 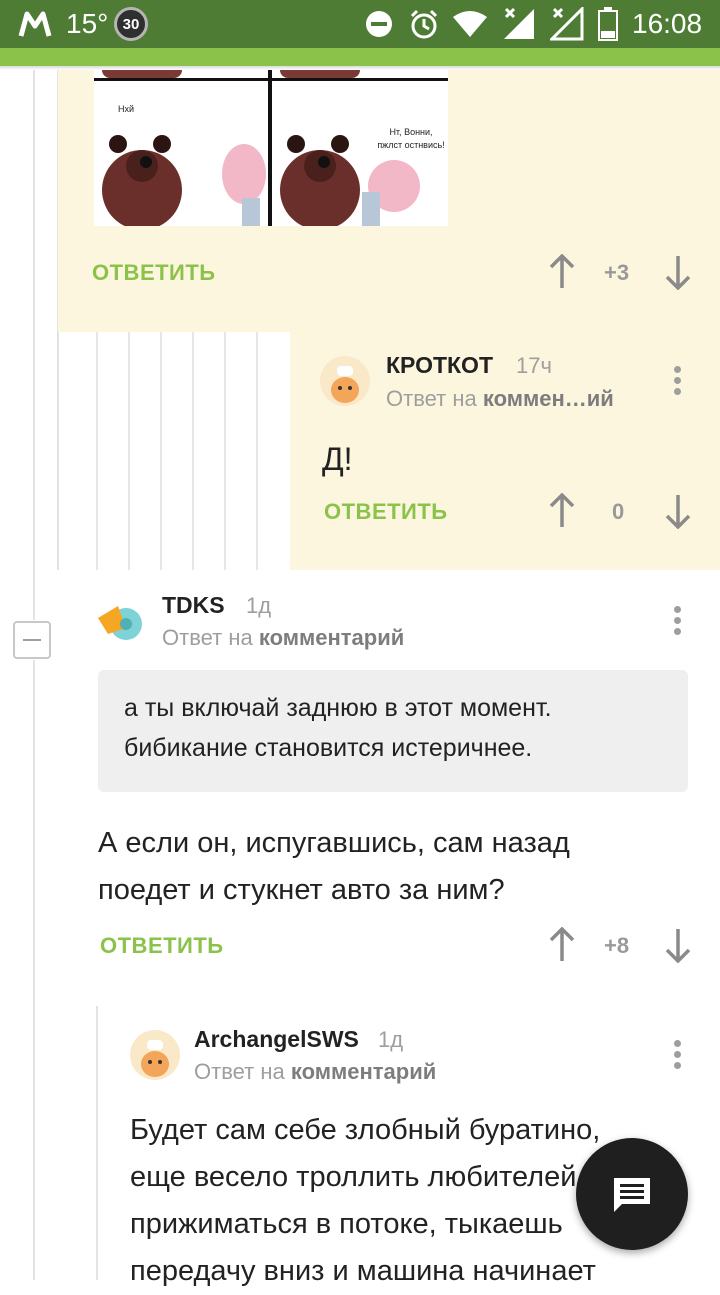 I want to click on clock: 16:08, so click(x=667, y=23).